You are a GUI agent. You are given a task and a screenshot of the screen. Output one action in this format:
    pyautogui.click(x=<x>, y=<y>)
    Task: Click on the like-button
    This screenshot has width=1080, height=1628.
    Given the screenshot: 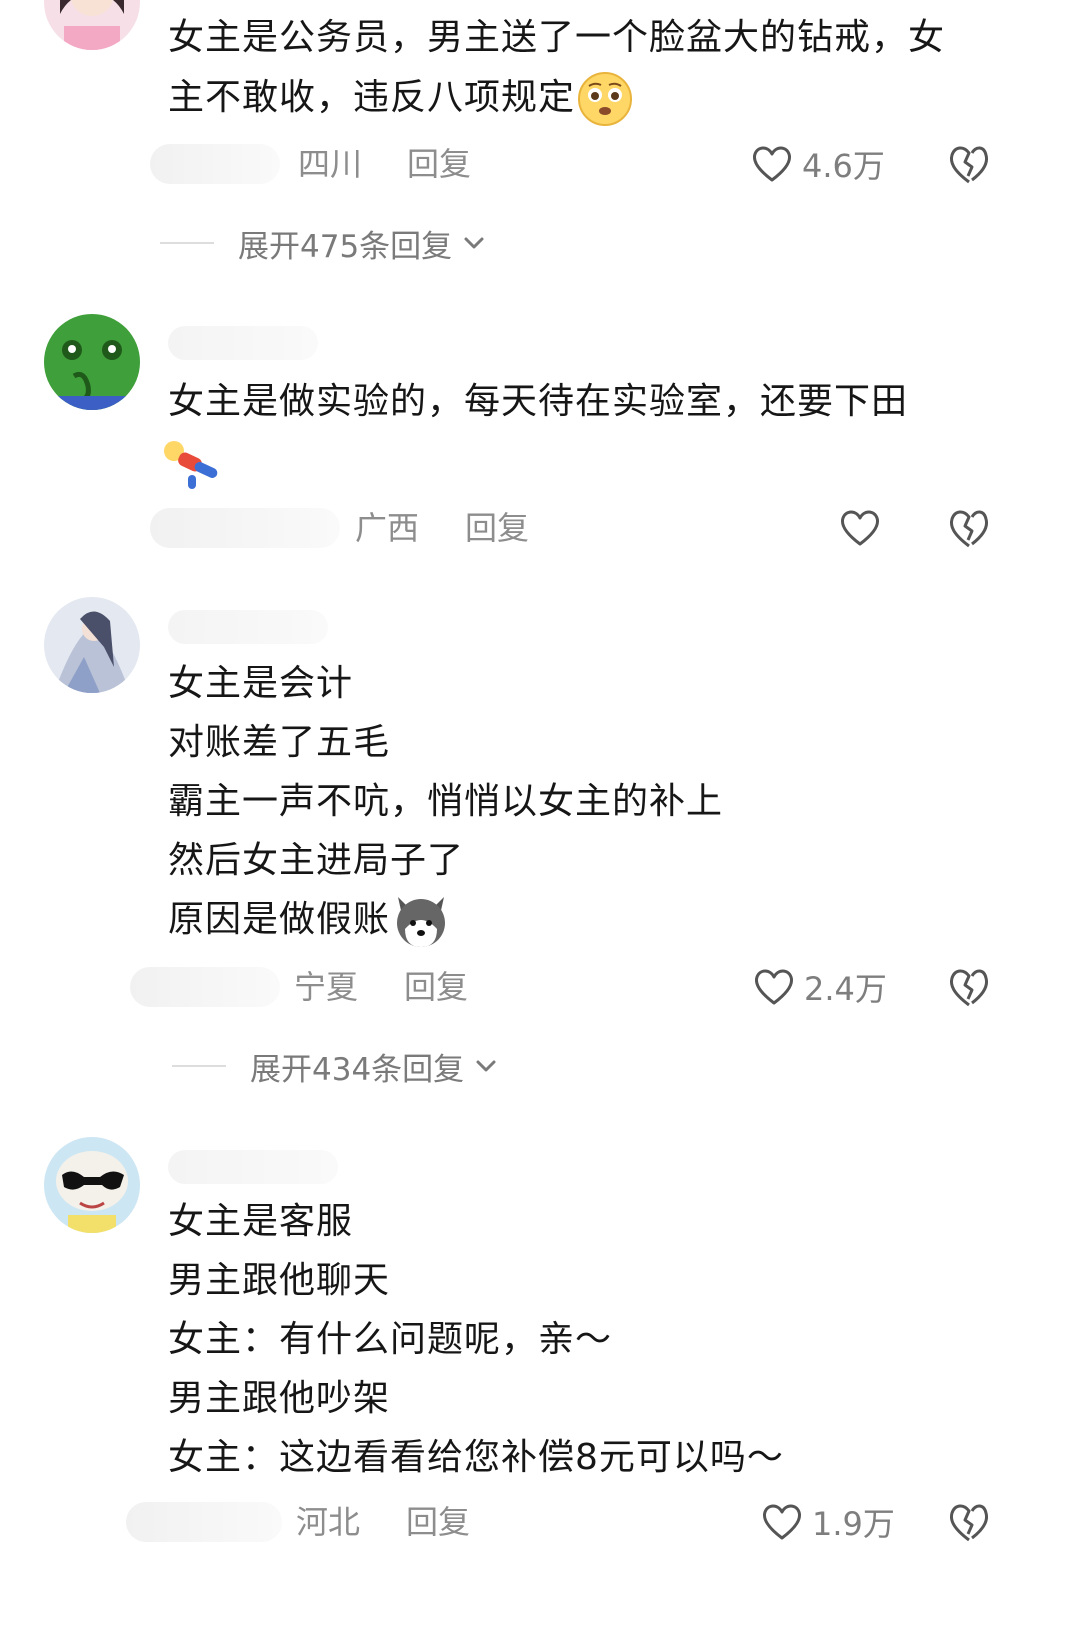 What is the action you would take?
    pyautogui.click(x=864, y=528)
    